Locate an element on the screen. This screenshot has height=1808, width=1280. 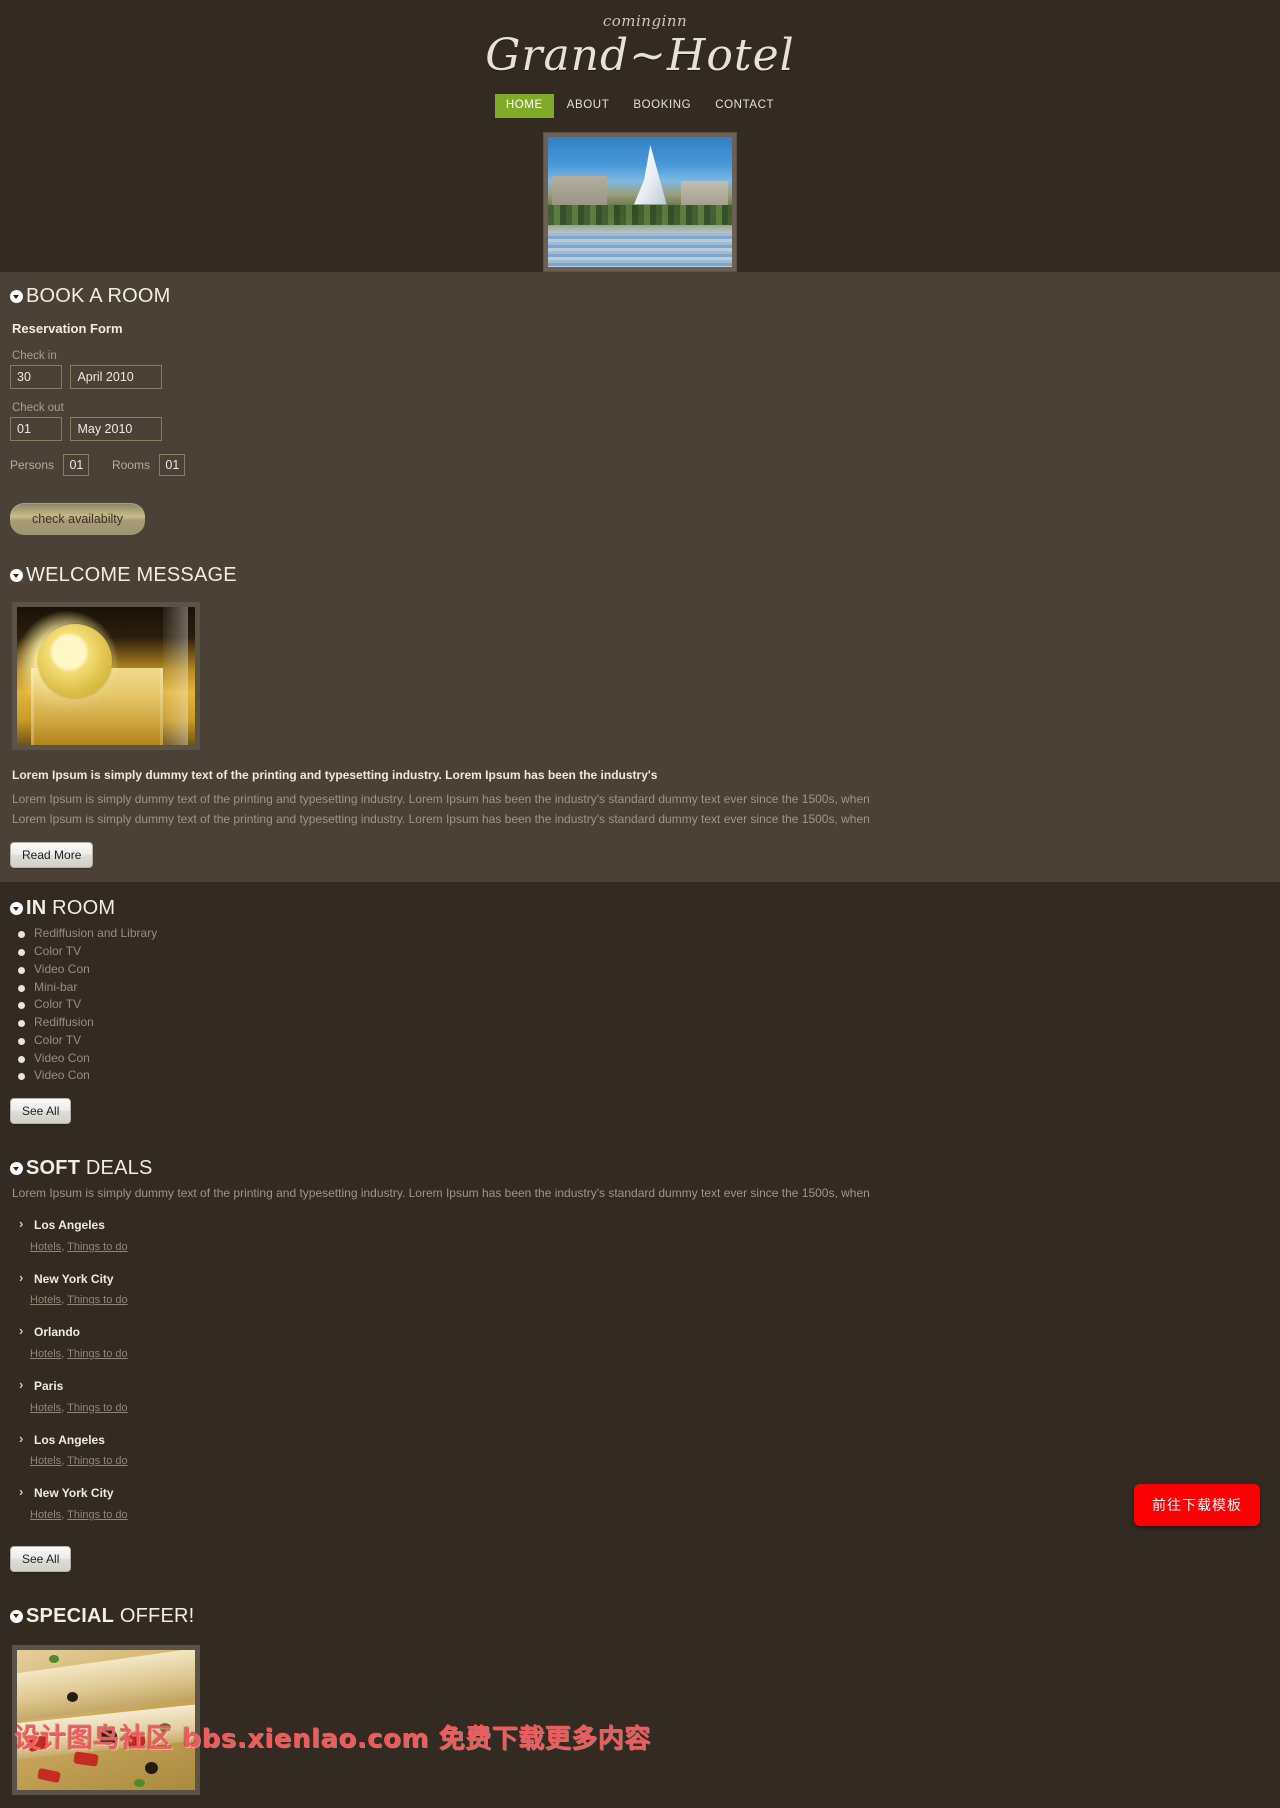
site-logo: cominginn Grand~Hotel is located at coordinates (640, 46).